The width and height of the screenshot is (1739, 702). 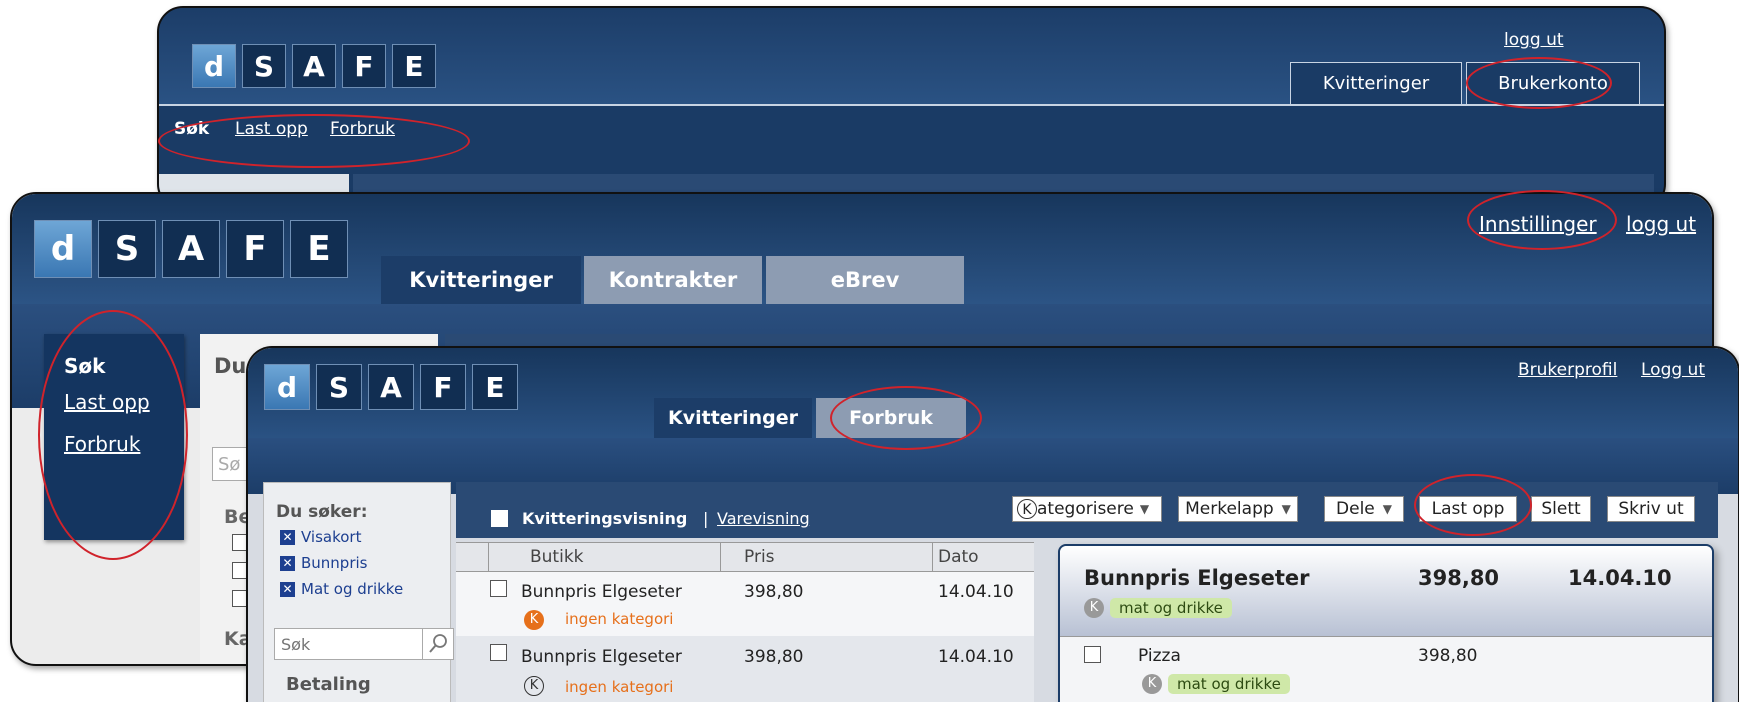 I want to click on tag-button: Merkelapp ▼, so click(x=1238, y=509).